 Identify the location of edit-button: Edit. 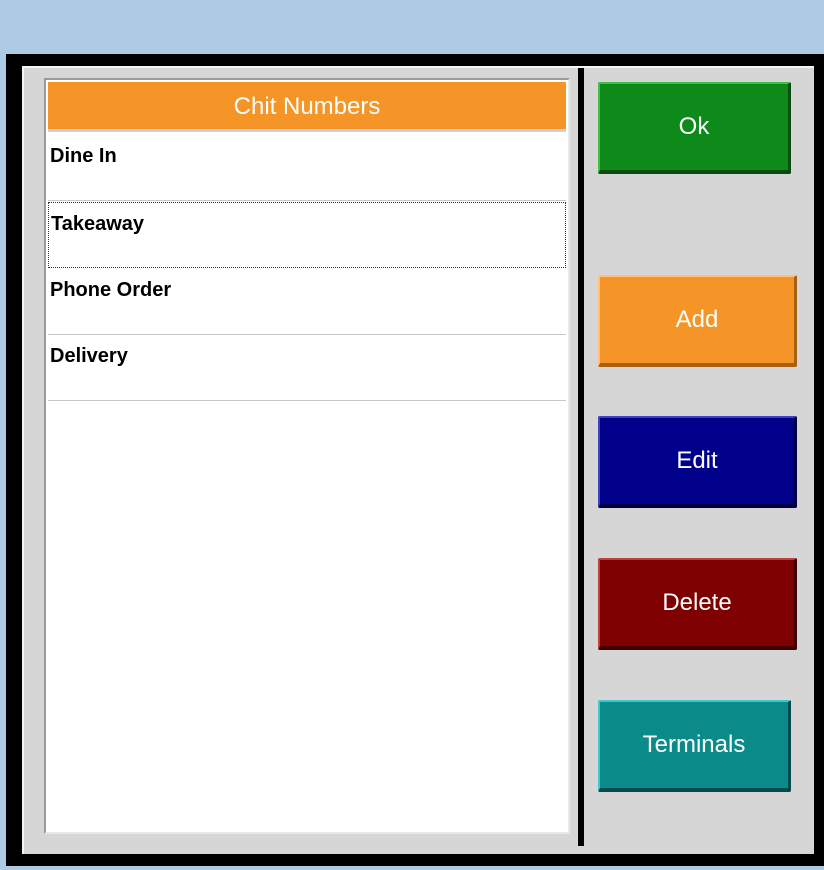
(697, 462).